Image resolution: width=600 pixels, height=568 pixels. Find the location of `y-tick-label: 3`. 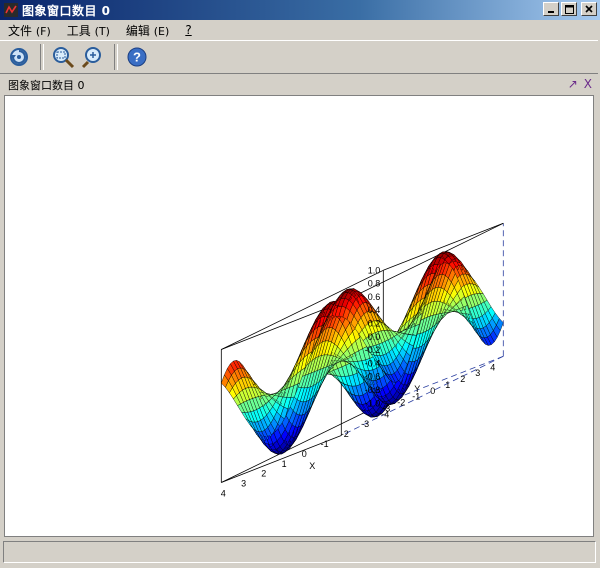

y-tick-label: 3 is located at coordinates (477, 373).